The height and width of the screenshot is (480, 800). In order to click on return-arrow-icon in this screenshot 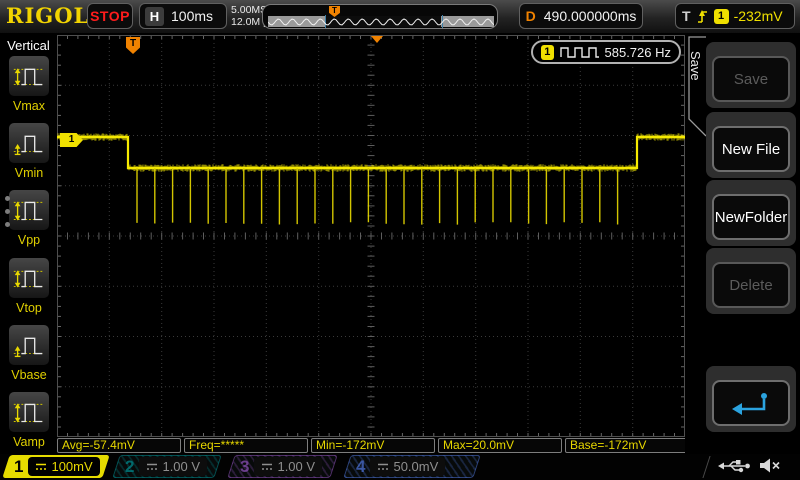, I will do `click(749, 404)`.